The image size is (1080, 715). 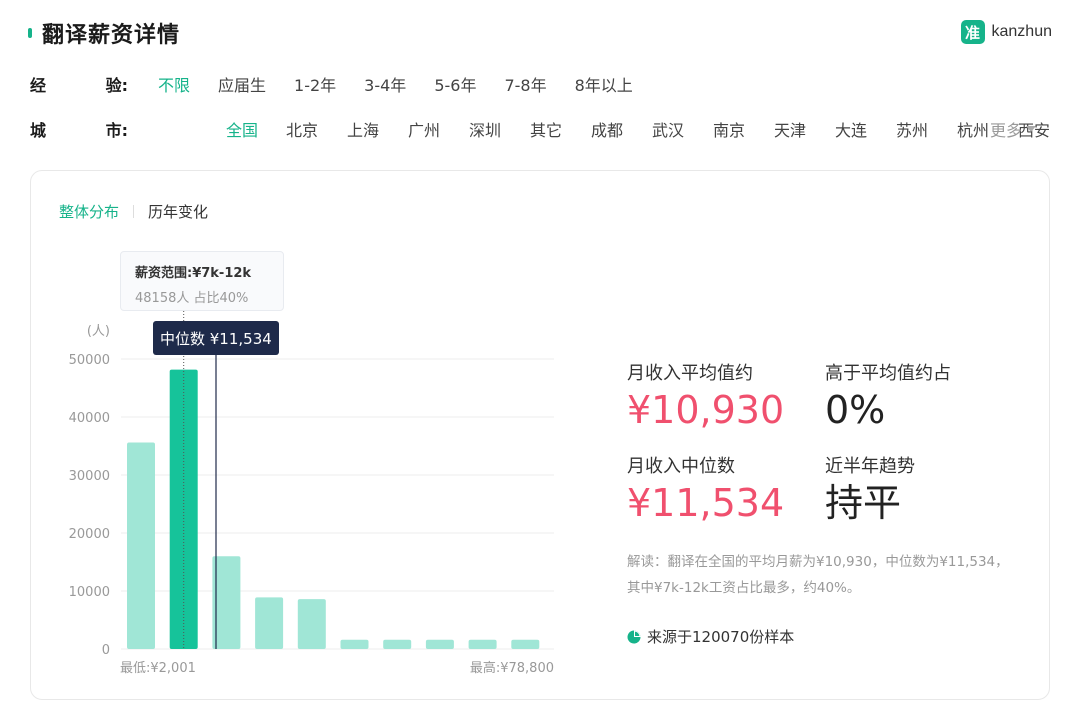 I want to click on experience-option: 5-6年, so click(x=455, y=84).